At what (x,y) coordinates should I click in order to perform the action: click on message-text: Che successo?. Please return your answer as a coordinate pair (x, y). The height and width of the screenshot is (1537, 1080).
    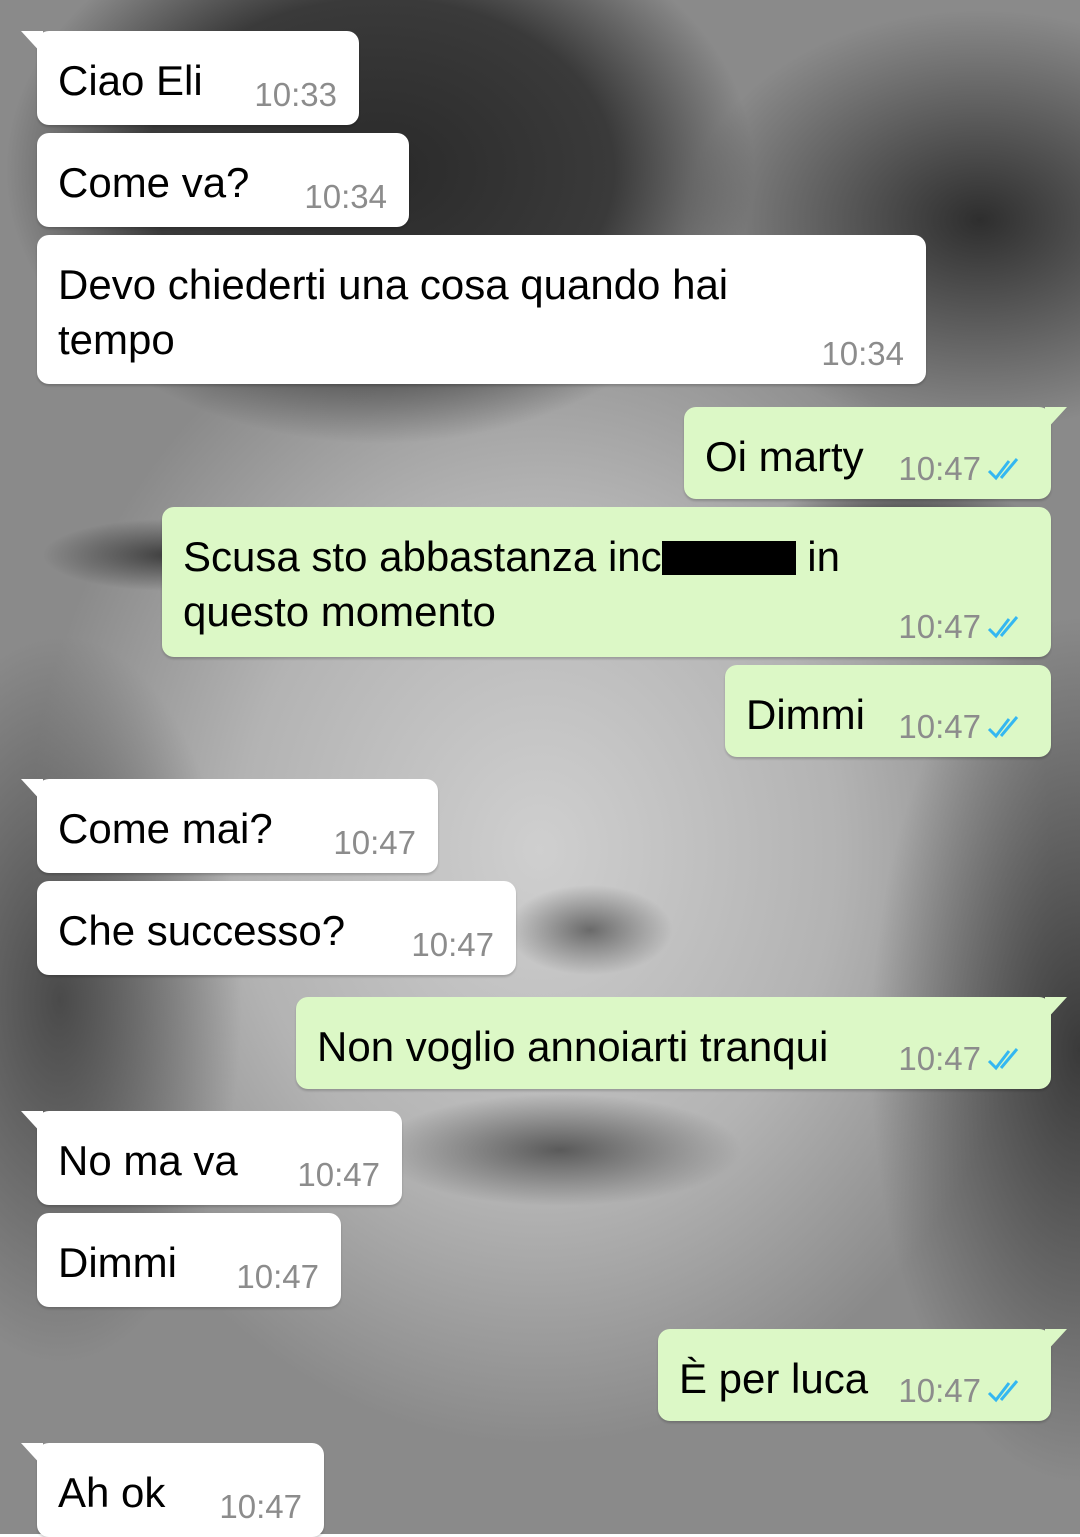
    Looking at the image, I should click on (202, 930).